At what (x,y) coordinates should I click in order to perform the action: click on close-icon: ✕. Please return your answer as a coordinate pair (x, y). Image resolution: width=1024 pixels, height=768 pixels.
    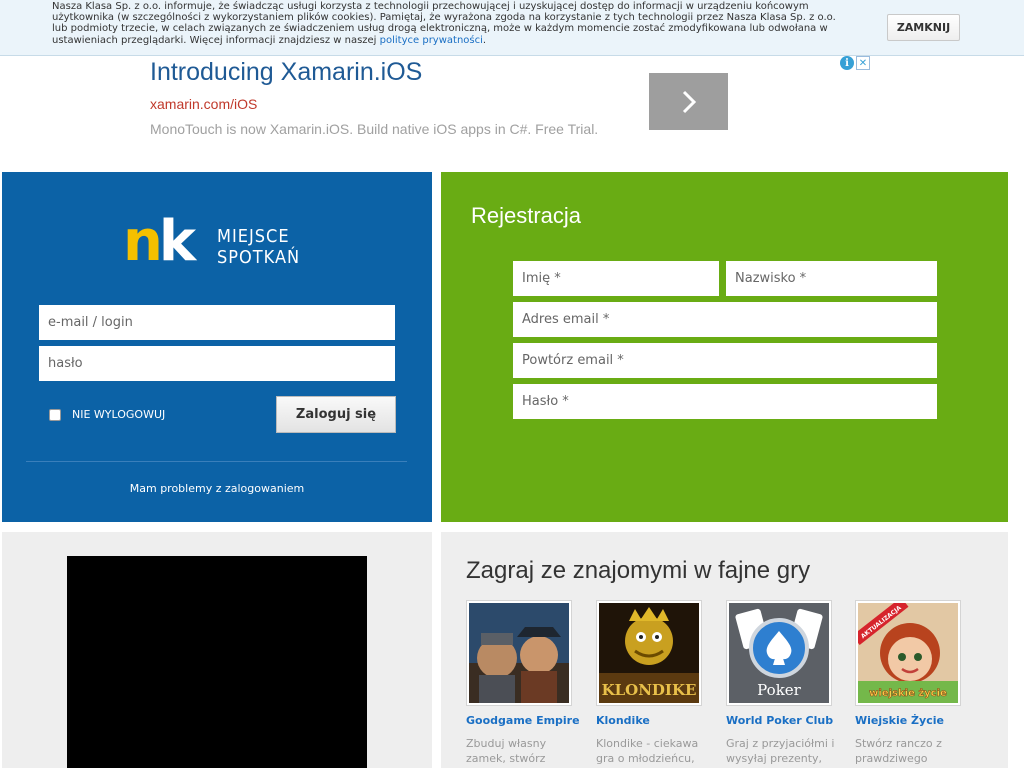
    Looking at the image, I should click on (863, 63).